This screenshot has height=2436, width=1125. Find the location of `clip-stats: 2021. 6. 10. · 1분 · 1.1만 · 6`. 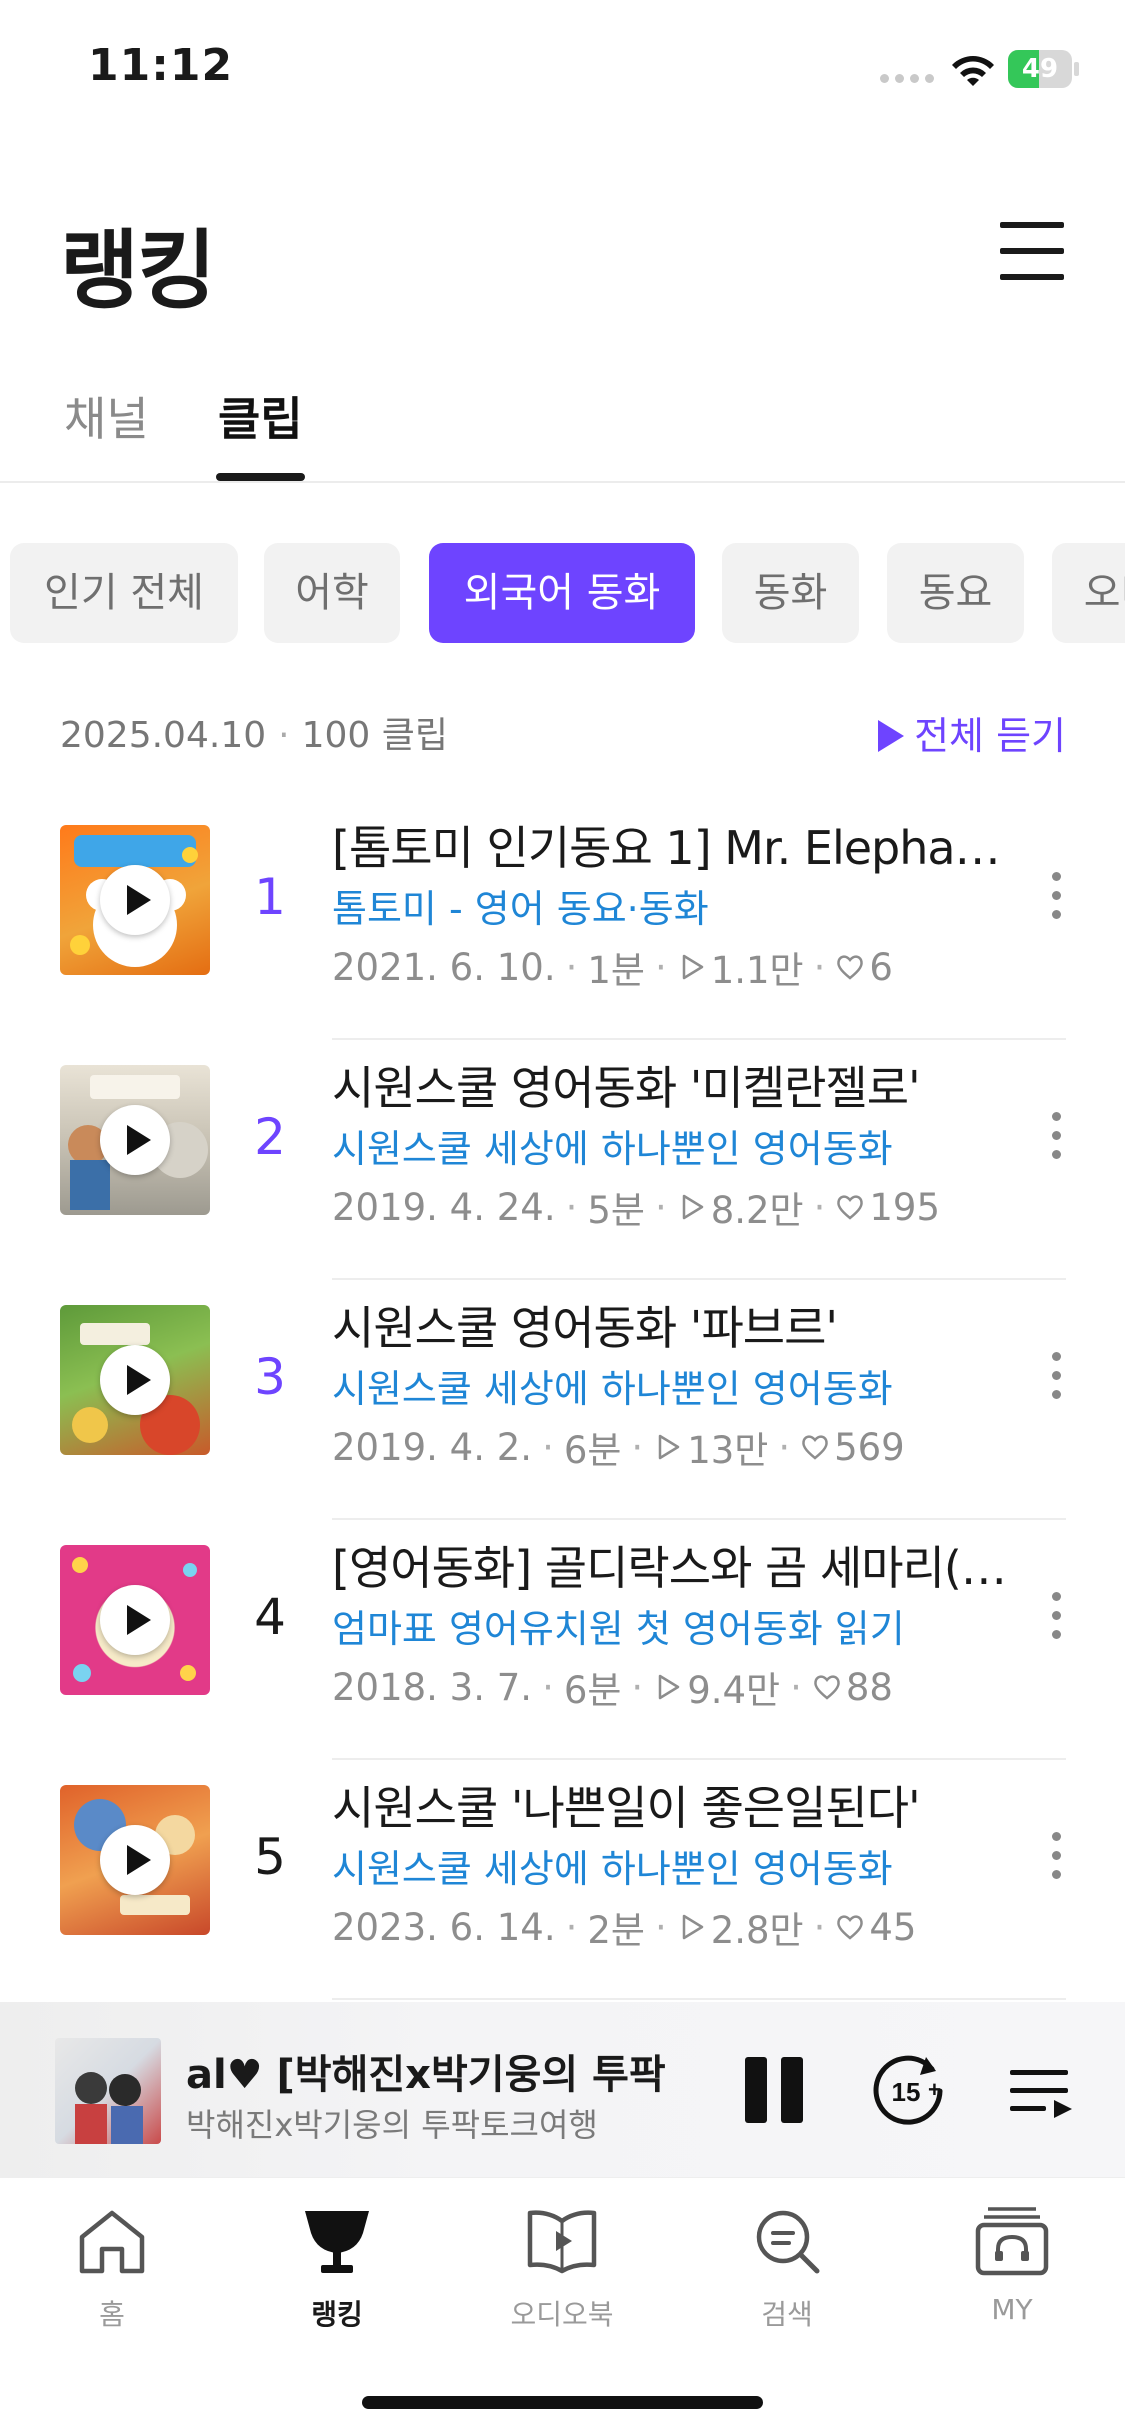

clip-stats: 2021. 6. 10. · 1분 · 1.1만 · 6 is located at coordinates (612, 967).